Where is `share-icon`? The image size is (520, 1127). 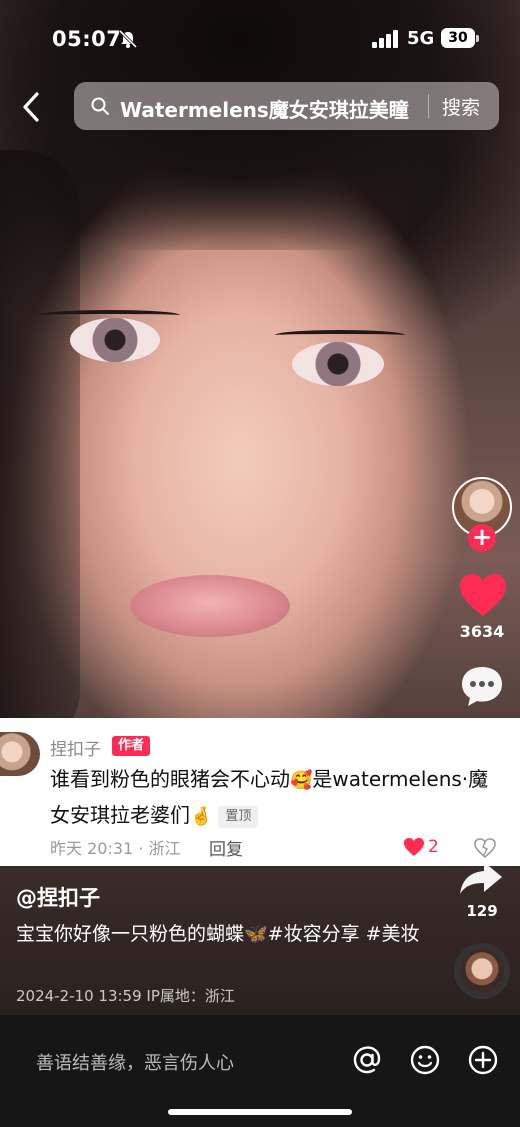 share-icon is located at coordinates (481, 878).